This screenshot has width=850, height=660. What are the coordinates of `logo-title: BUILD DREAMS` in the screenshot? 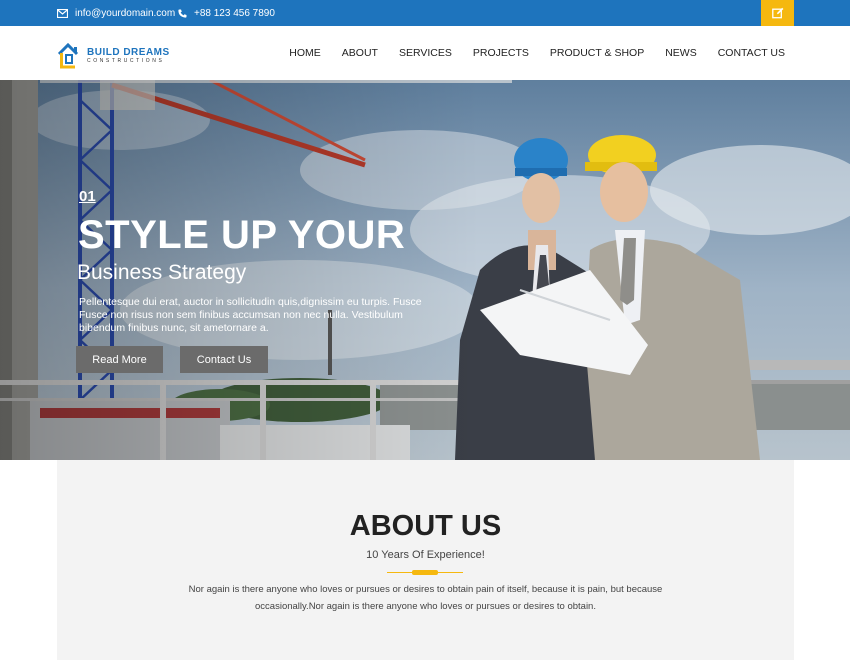 It's located at (128, 52).